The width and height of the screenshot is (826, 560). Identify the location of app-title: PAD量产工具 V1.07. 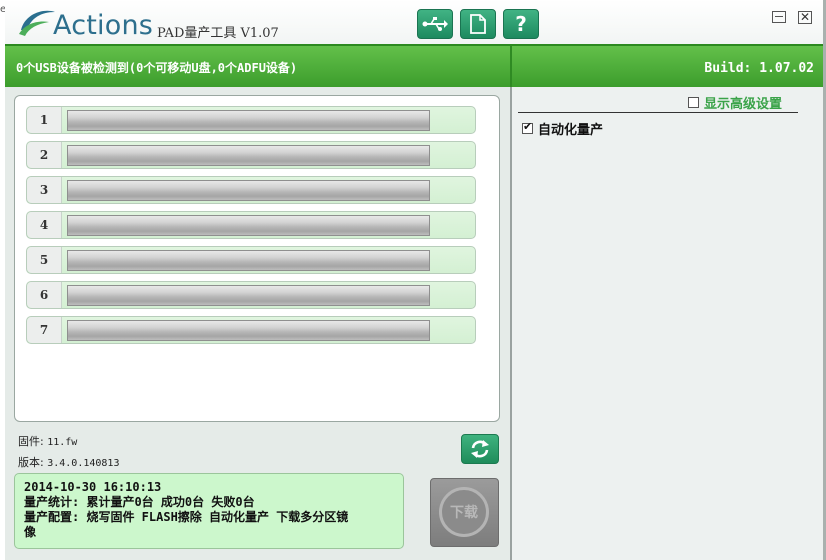
(218, 33).